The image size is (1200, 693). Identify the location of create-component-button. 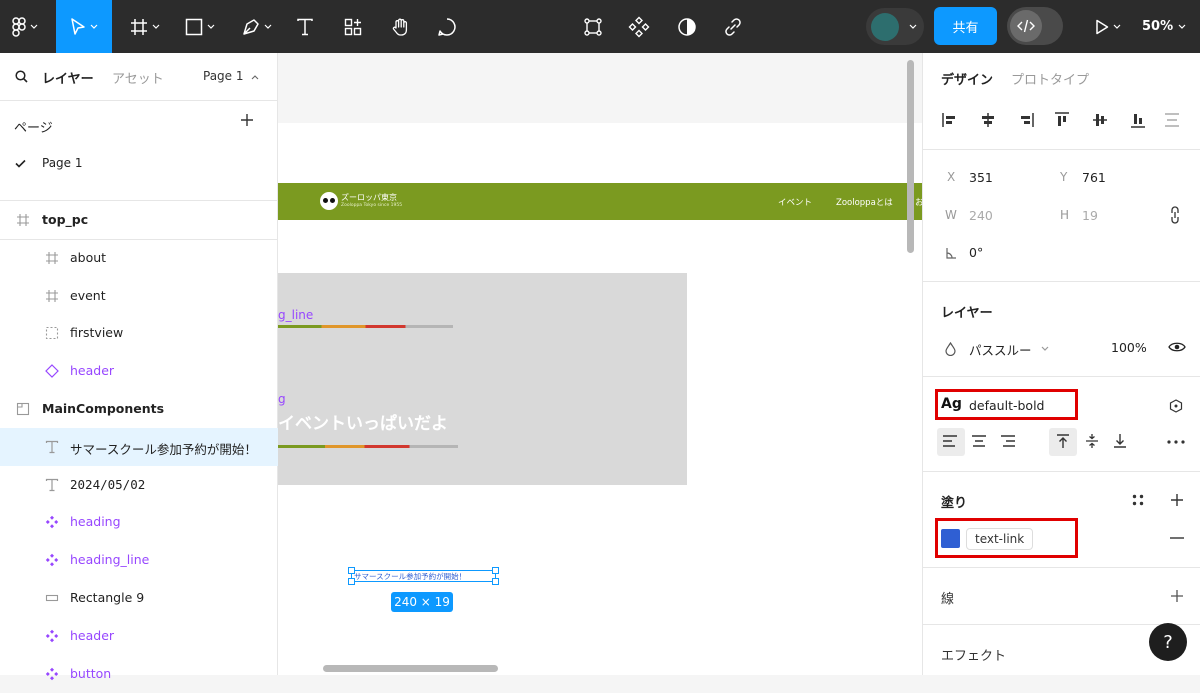
(639, 26).